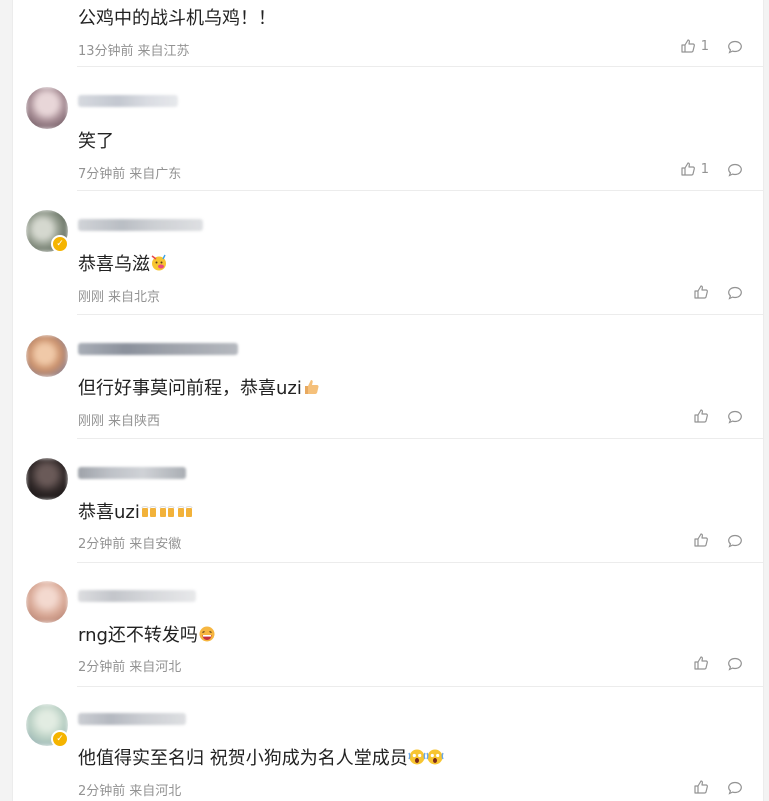 The width and height of the screenshot is (769, 801). What do you see at coordinates (207, 634) in the screenshot?
I see `laughing-face-emoji` at bounding box center [207, 634].